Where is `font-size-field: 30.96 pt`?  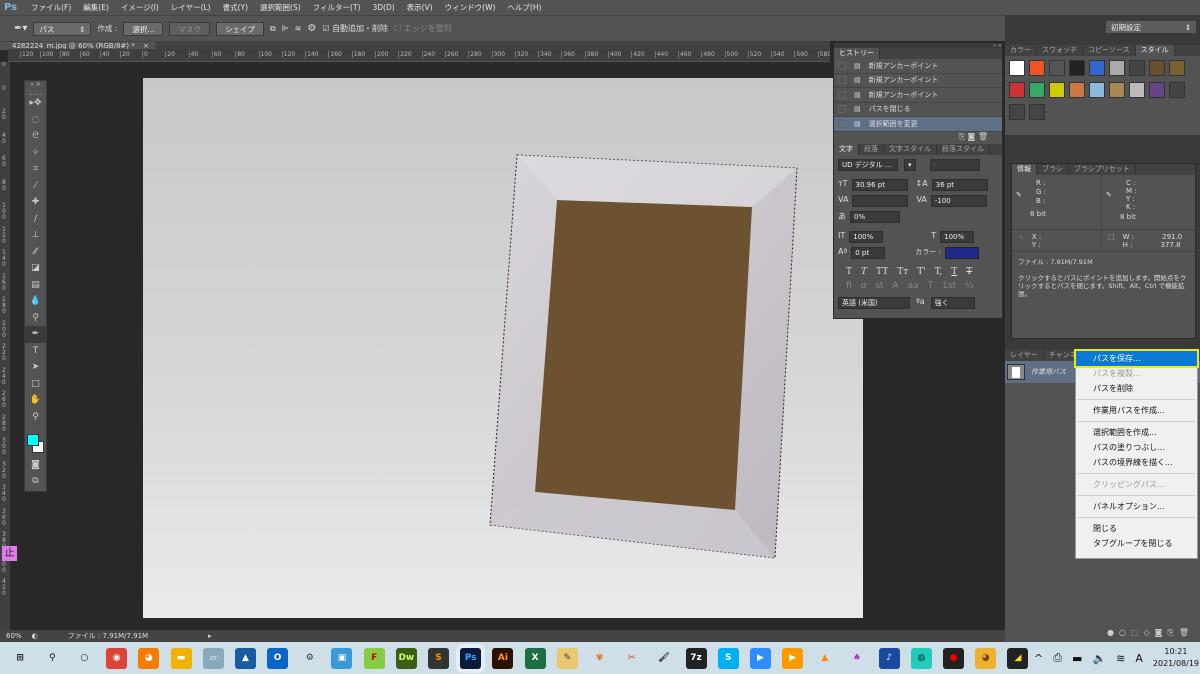 font-size-field: 30.96 pt is located at coordinates (879, 184).